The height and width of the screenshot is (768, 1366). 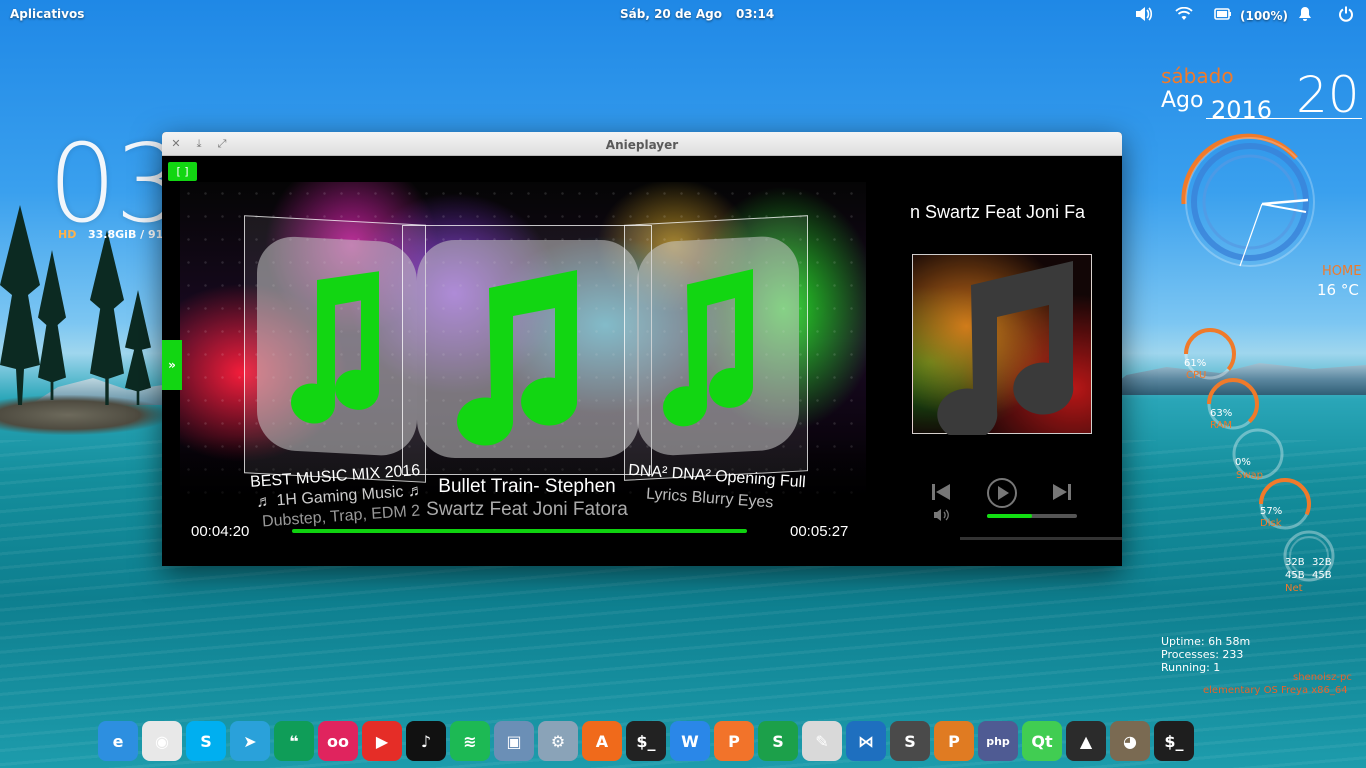 I want to click on dock-item-pycharm: P, so click(x=954, y=741).